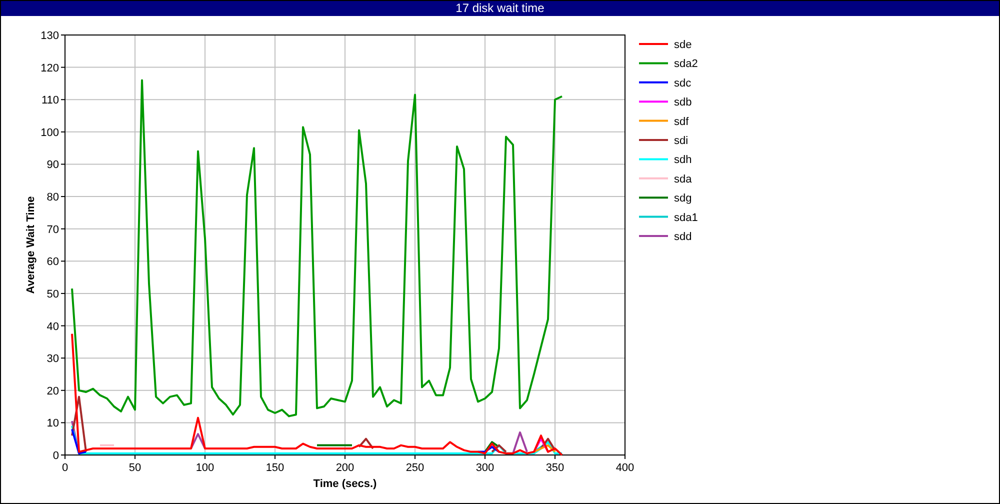 This screenshot has width=1000, height=504. What do you see at coordinates (681, 141) in the screenshot?
I see `legend-label: sdi` at bounding box center [681, 141].